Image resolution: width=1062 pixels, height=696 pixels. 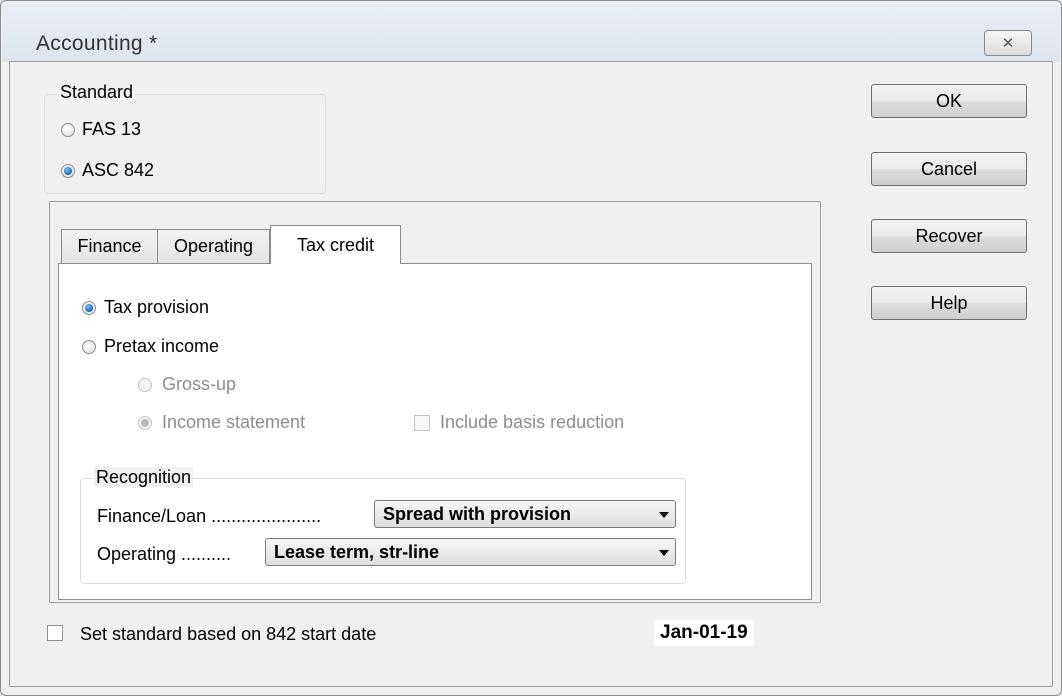 I want to click on income-statement-label: Income statement, so click(x=233, y=422).